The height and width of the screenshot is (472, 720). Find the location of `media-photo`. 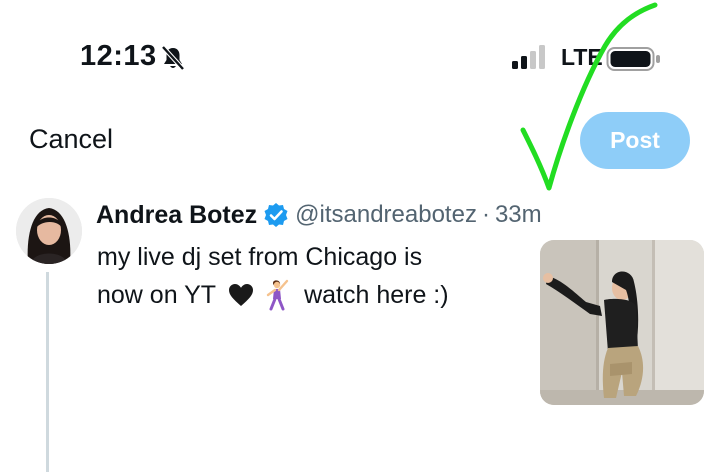

media-photo is located at coordinates (622, 322).